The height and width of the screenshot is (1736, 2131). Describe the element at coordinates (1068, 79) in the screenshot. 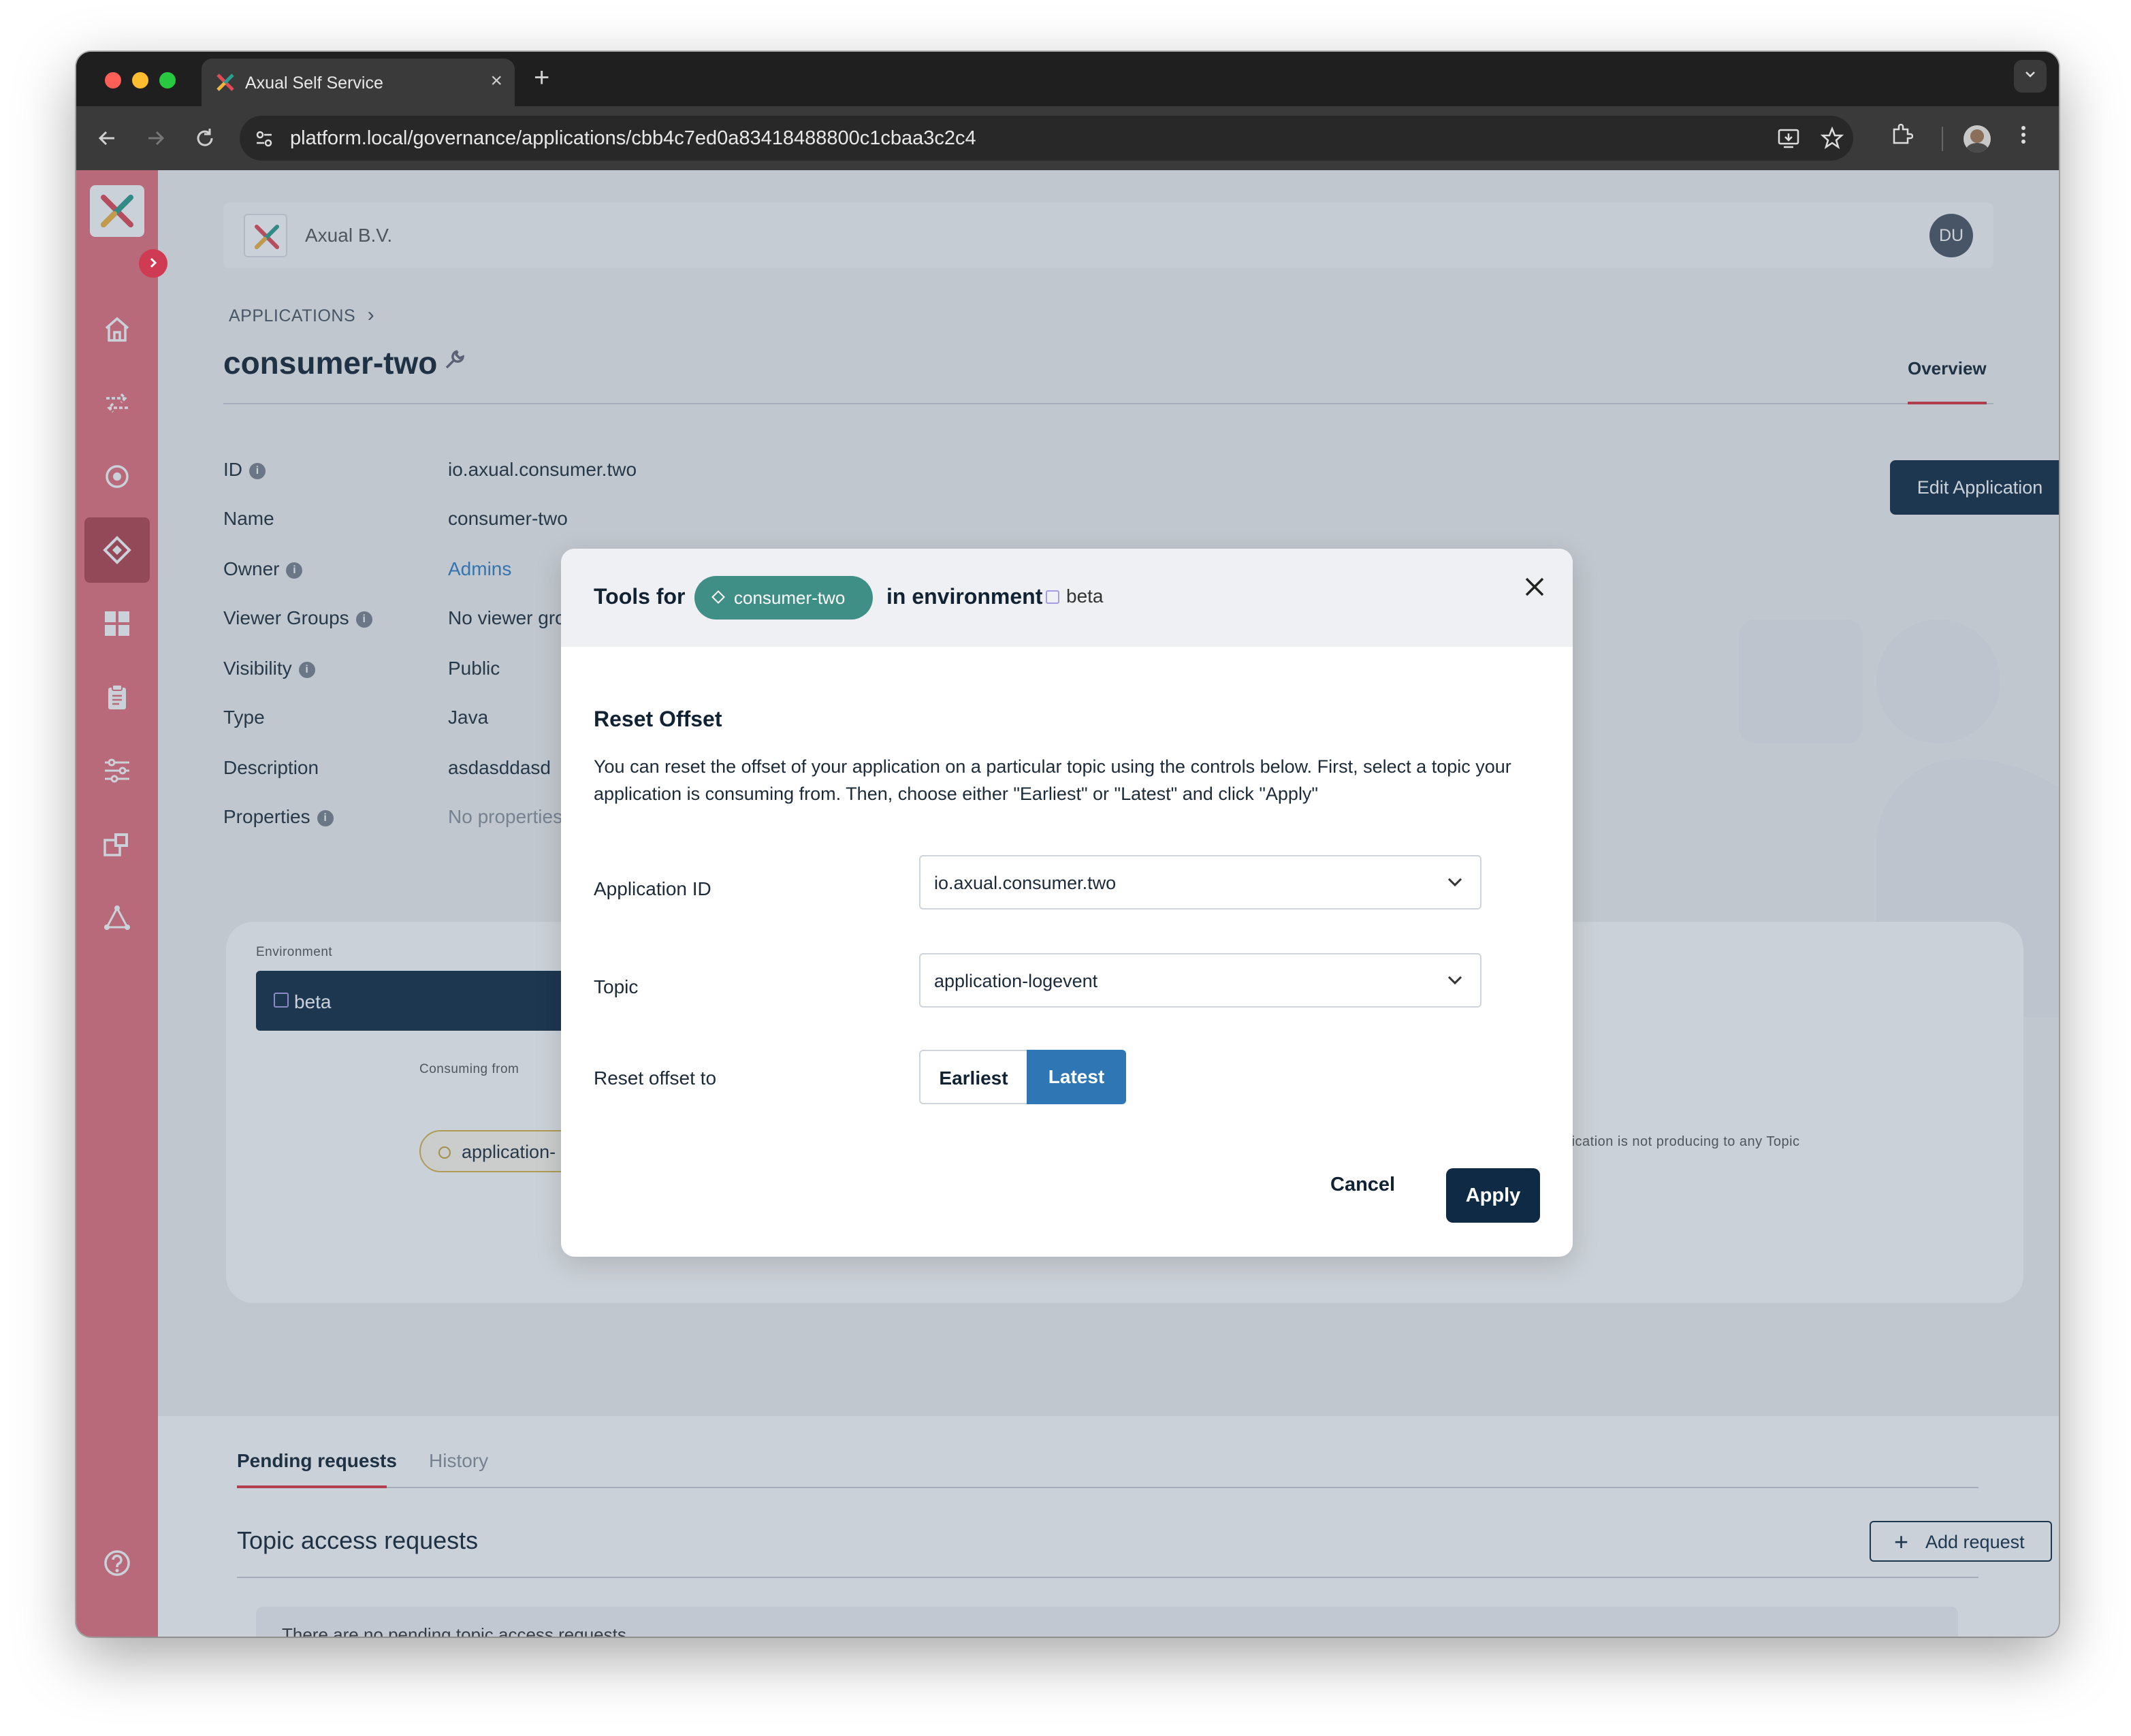

I see `tab-bar: Axual Self Service × +` at that location.